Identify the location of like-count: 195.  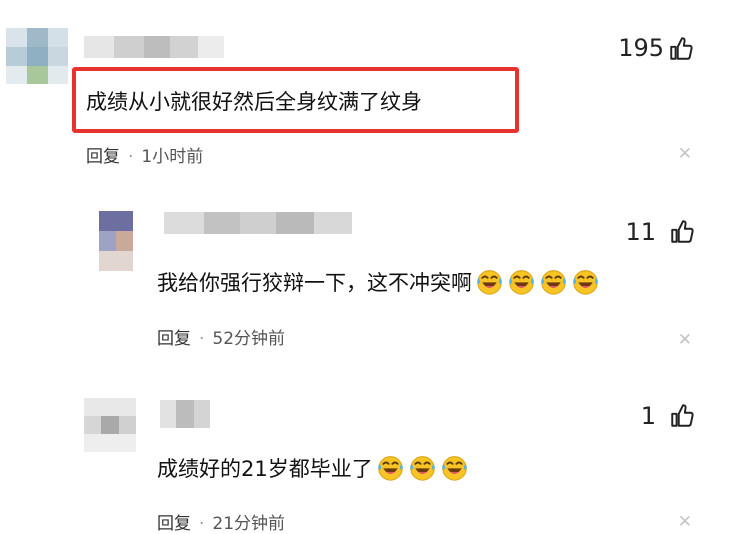
(641, 48).